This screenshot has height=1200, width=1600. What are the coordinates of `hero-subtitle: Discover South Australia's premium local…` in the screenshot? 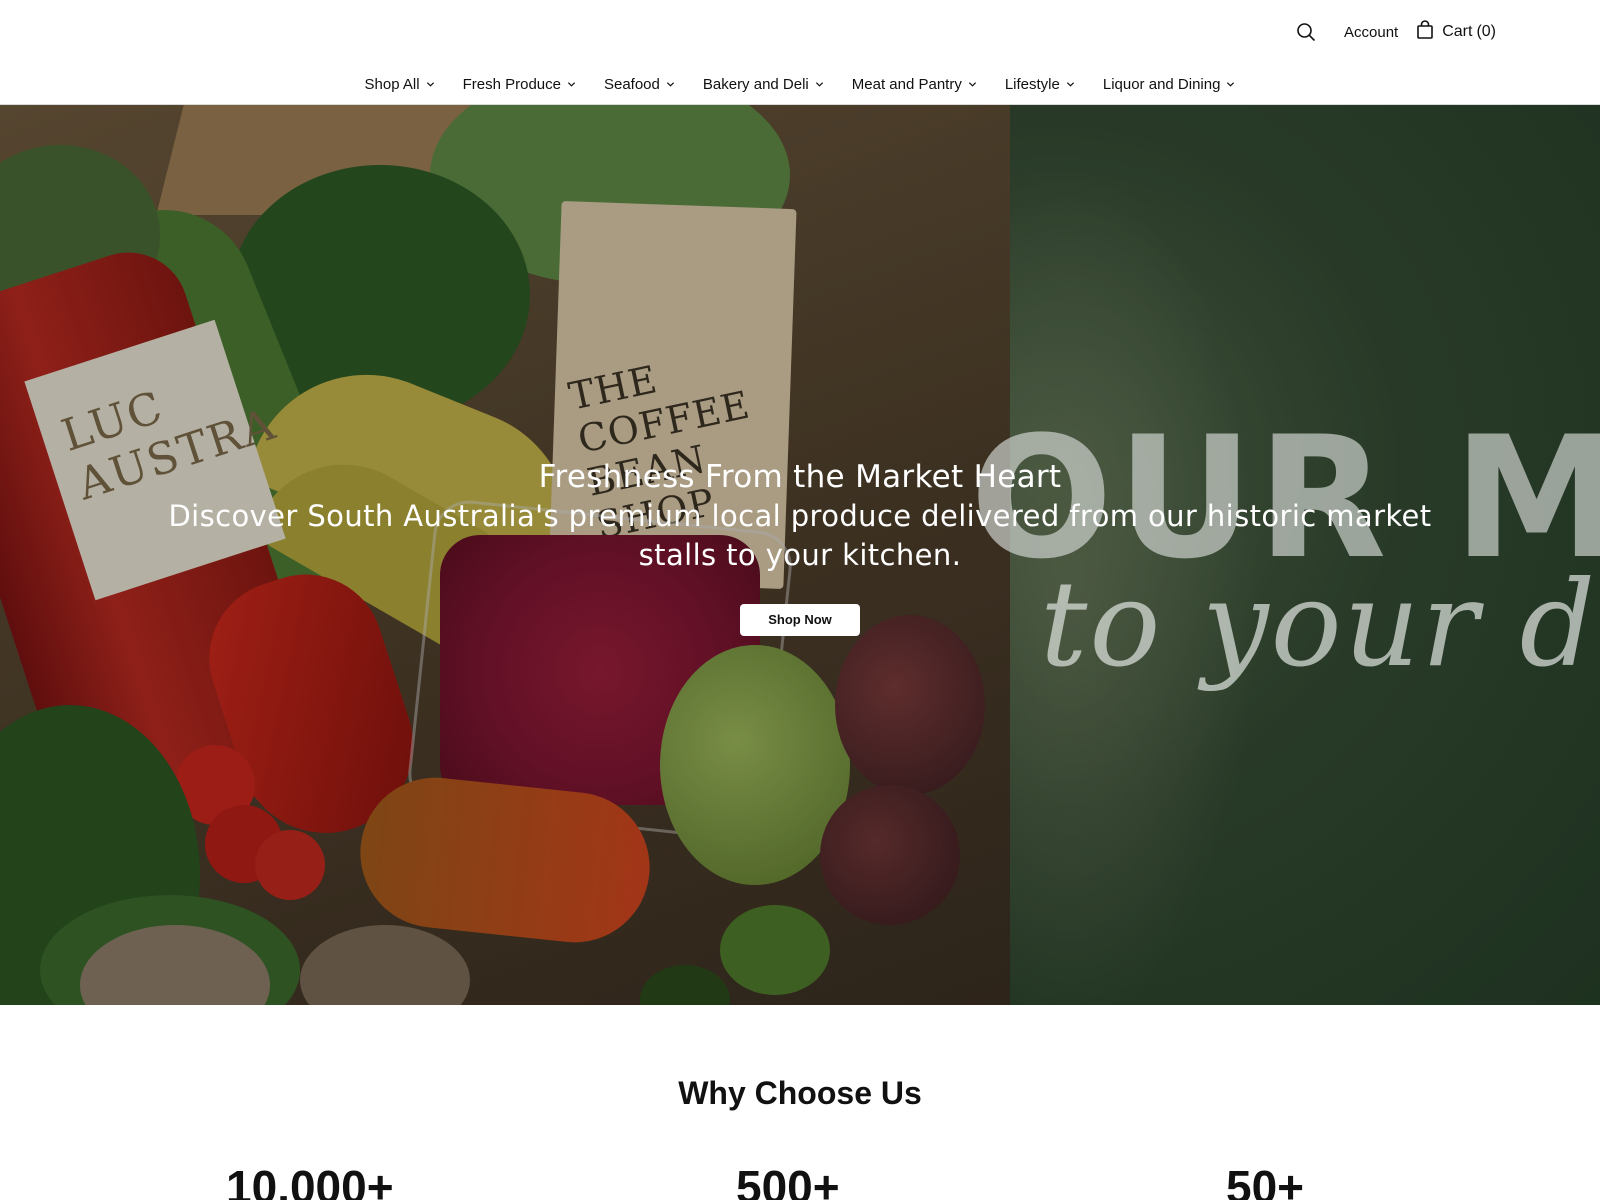 It's located at (800, 535).